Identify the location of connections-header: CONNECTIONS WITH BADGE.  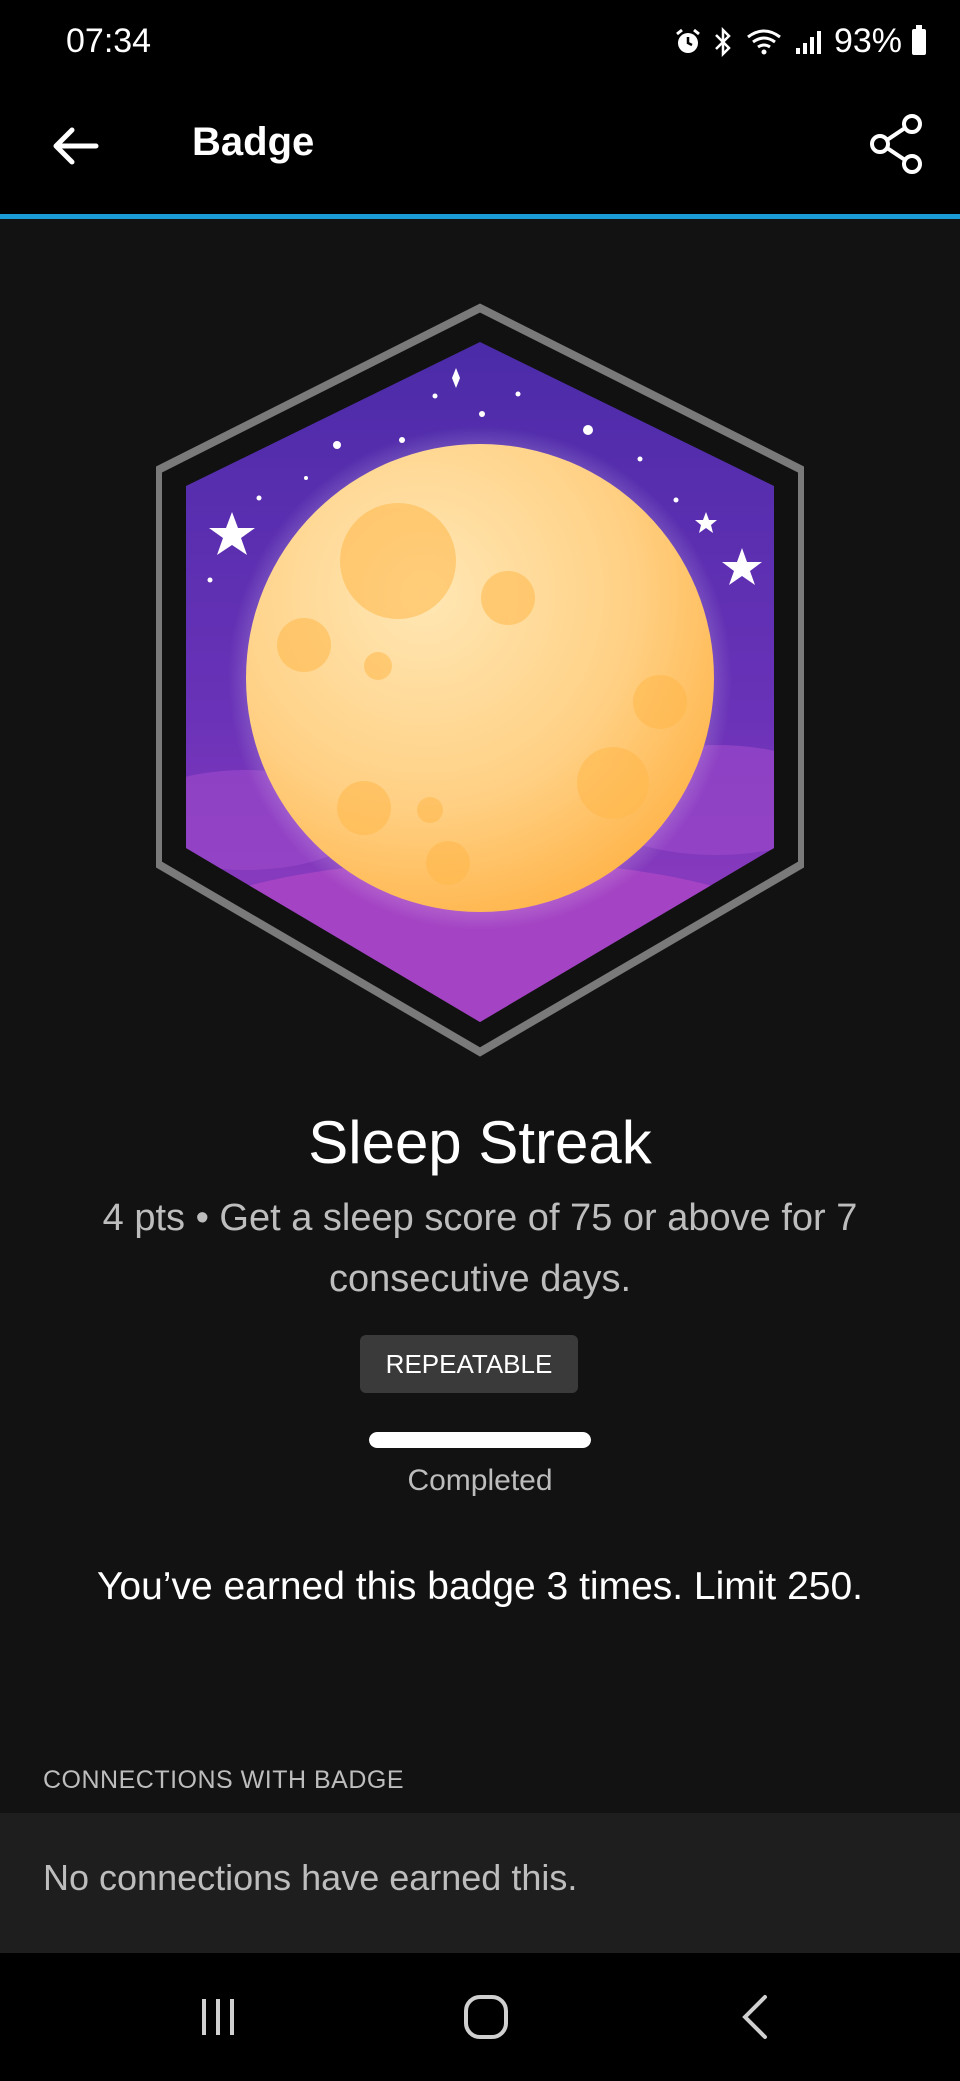
(224, 1780).